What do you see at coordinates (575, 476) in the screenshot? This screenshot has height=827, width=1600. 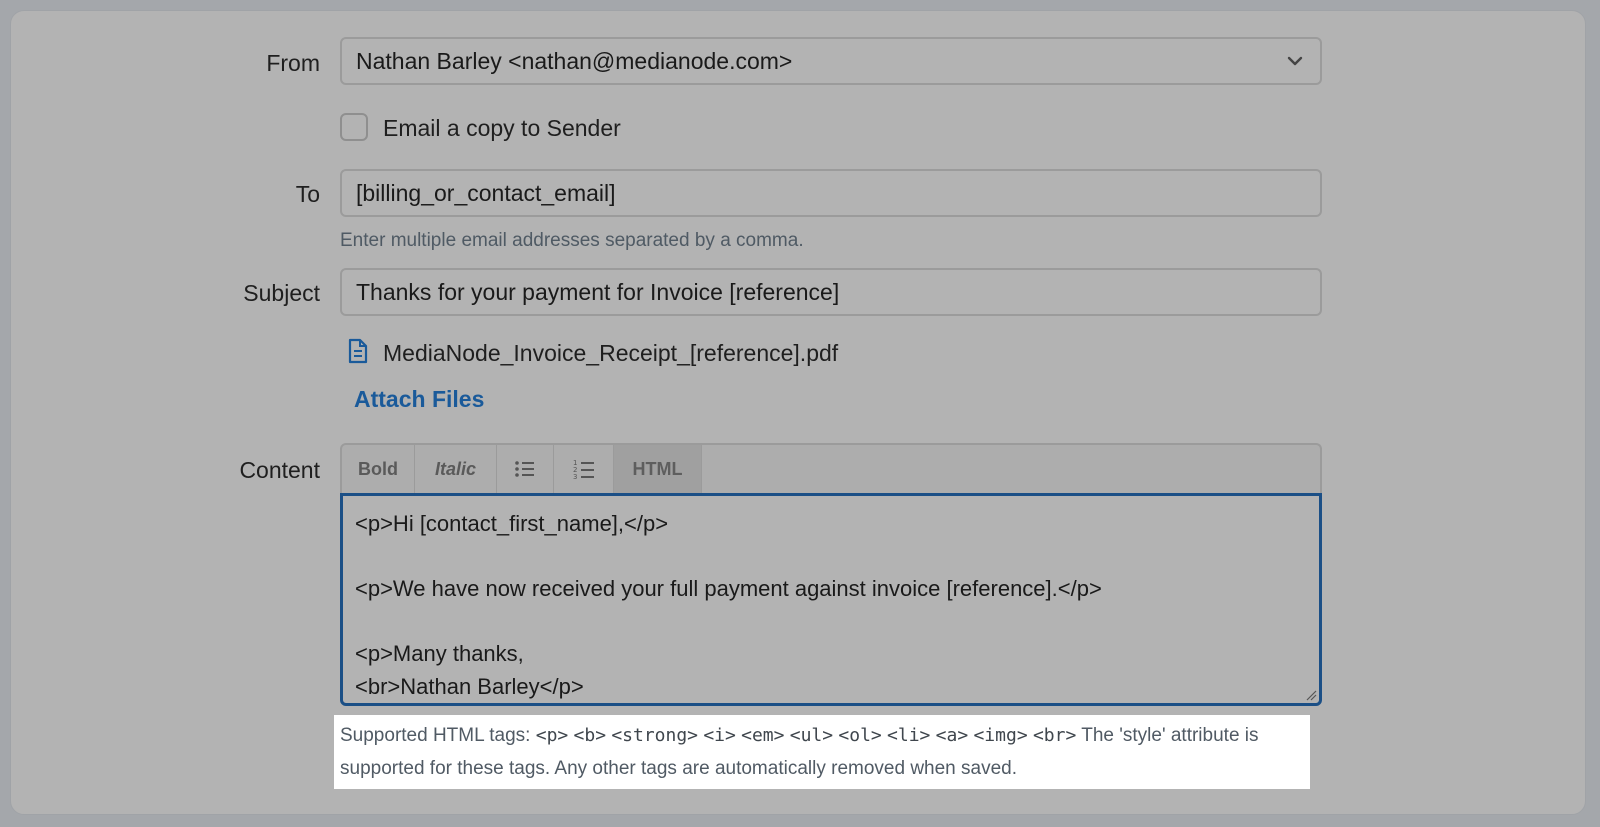 I see `svg-text: 3` at bounding box center [575, 476].